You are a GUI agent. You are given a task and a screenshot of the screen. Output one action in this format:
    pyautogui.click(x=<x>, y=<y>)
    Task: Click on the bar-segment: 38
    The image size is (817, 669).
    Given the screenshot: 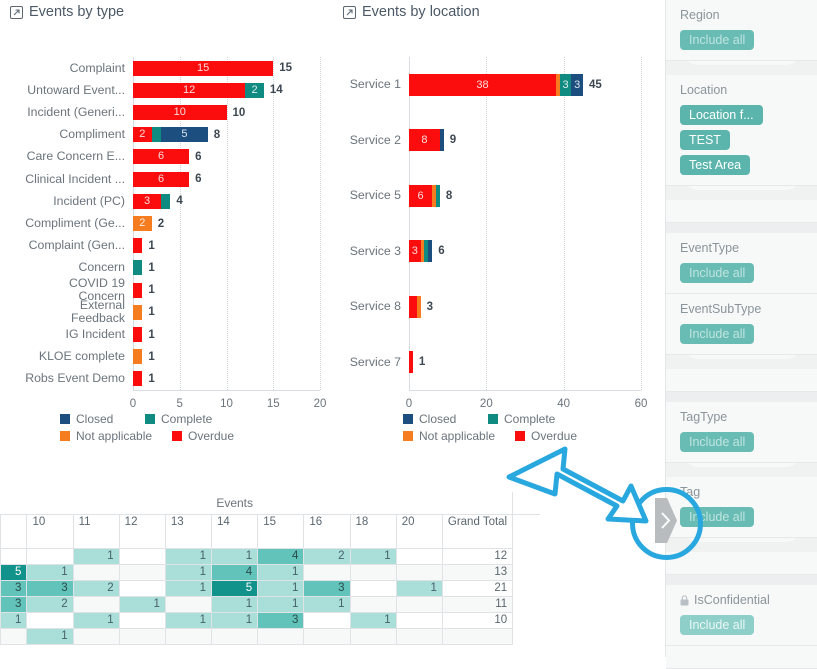 What is the action you would take?
    pyautogui.click(x=482, y=84)
    